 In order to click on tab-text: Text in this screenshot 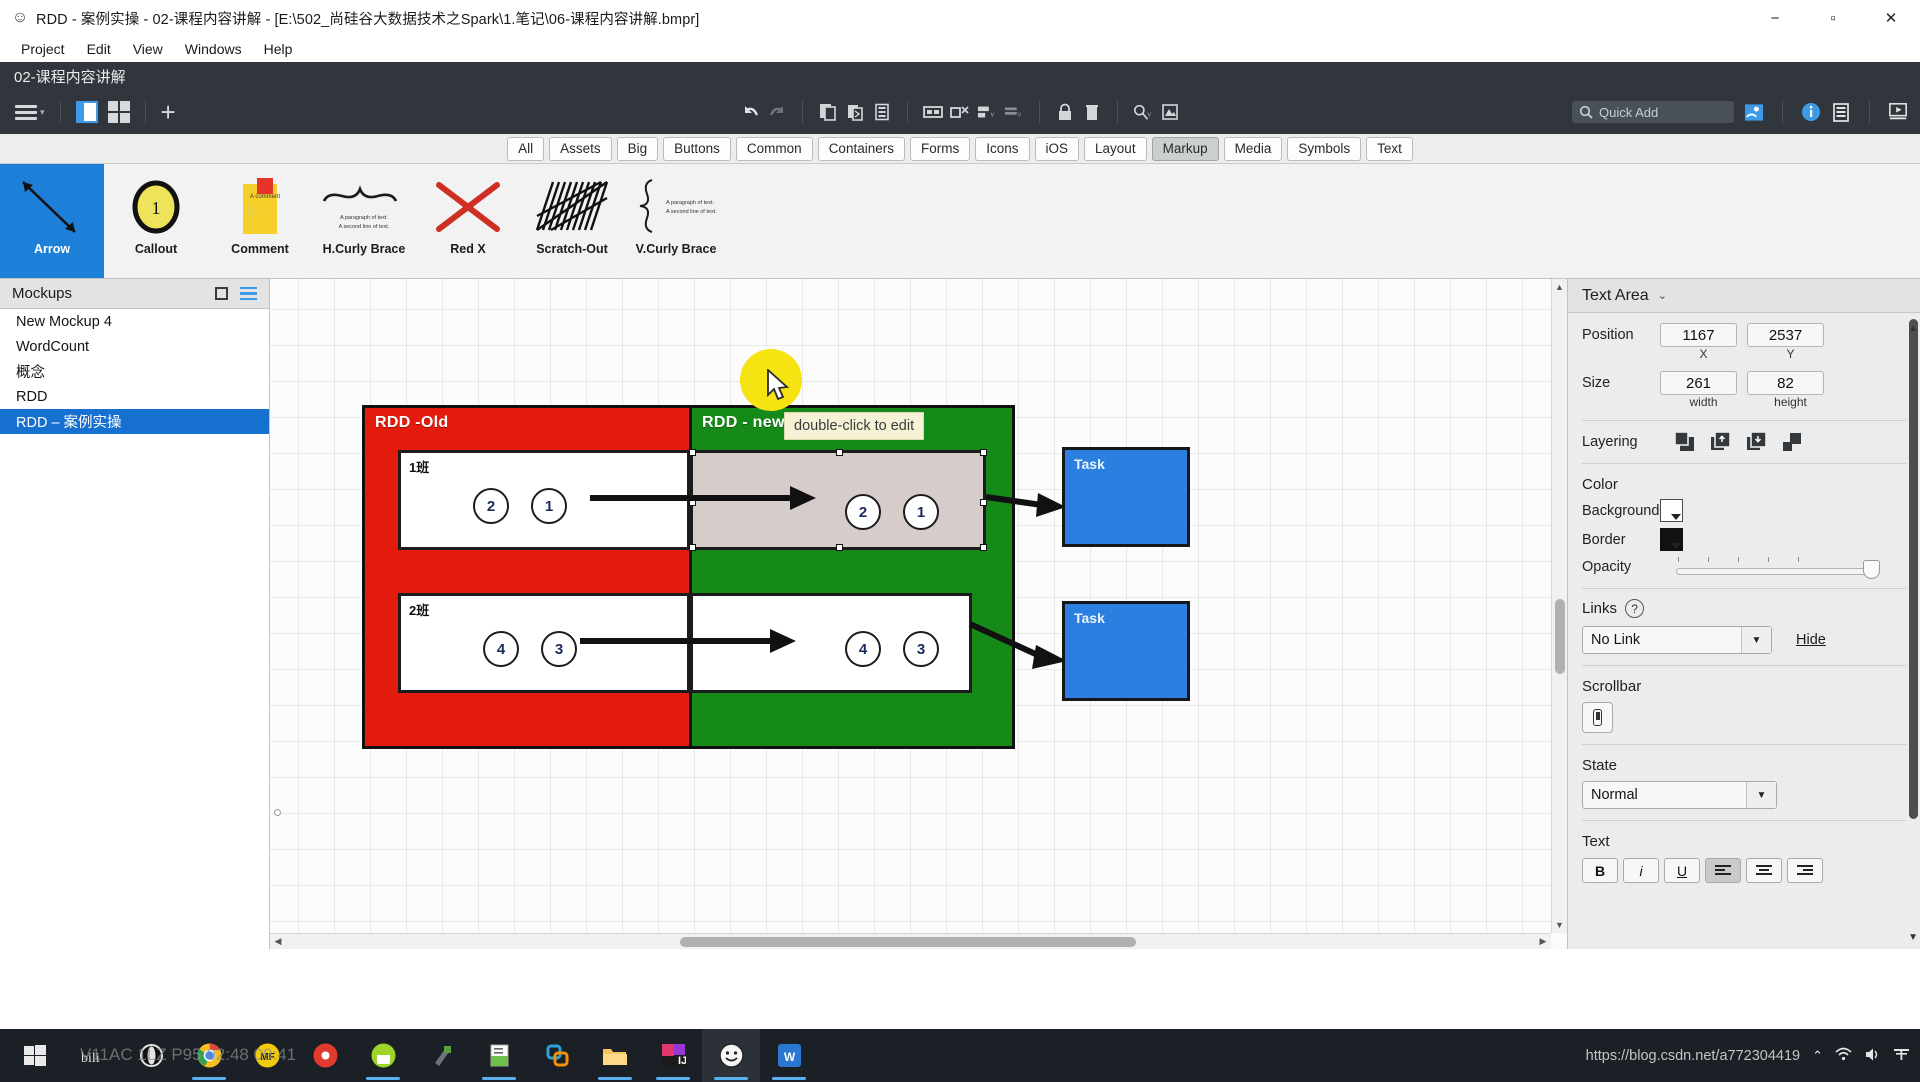, I will do `click(1389, 148)`.